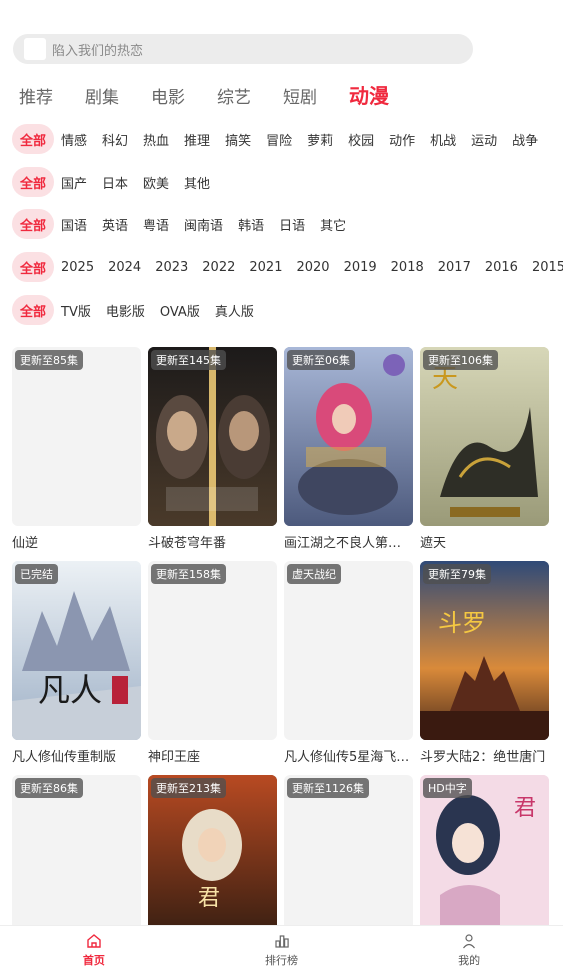 Image resolution: width=563 pixels, height=975 pixels. Describe the element at coordinates (314, 574) in the screenshot. I see `episode-badge: 虚天战纪` at that location.